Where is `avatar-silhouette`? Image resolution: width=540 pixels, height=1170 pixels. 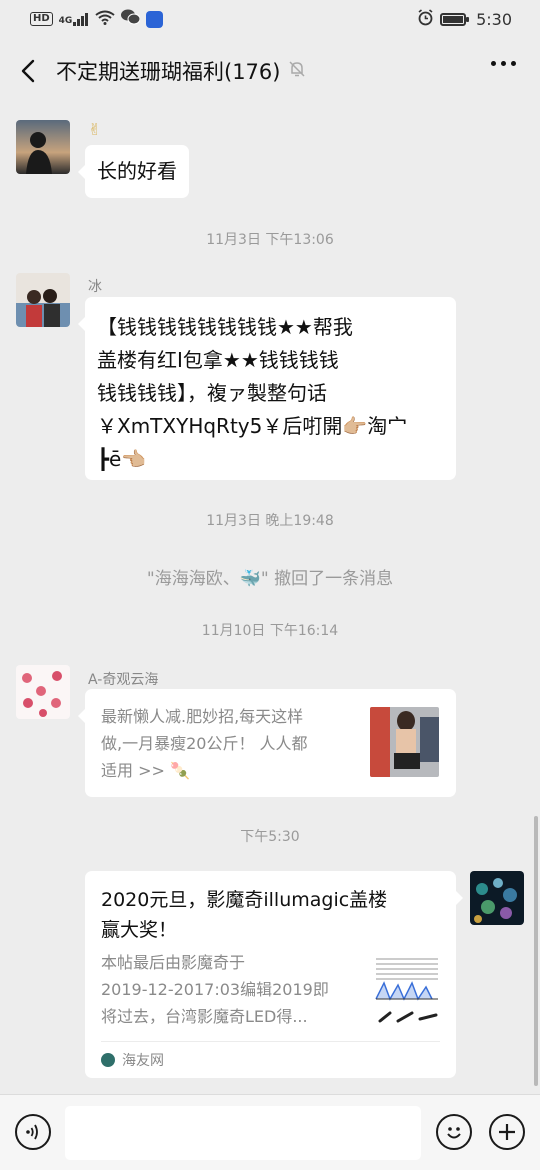 avatar-silhouette is located at coordinates (43, 147).